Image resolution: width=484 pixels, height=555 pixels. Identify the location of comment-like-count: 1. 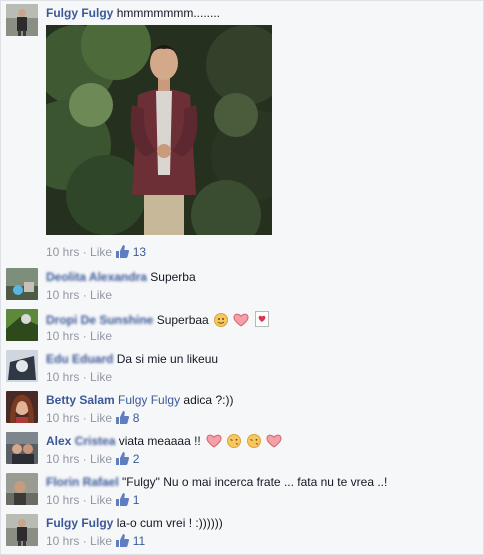
(136, 500).